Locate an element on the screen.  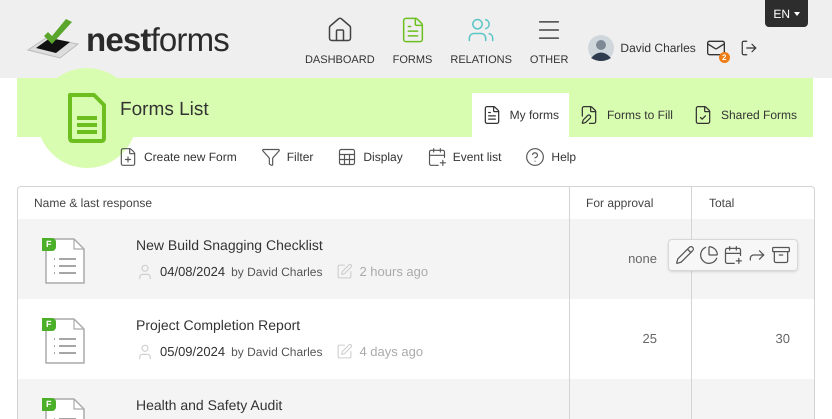
time-ago: 2 hours ago is located at coordinates (393, 272).